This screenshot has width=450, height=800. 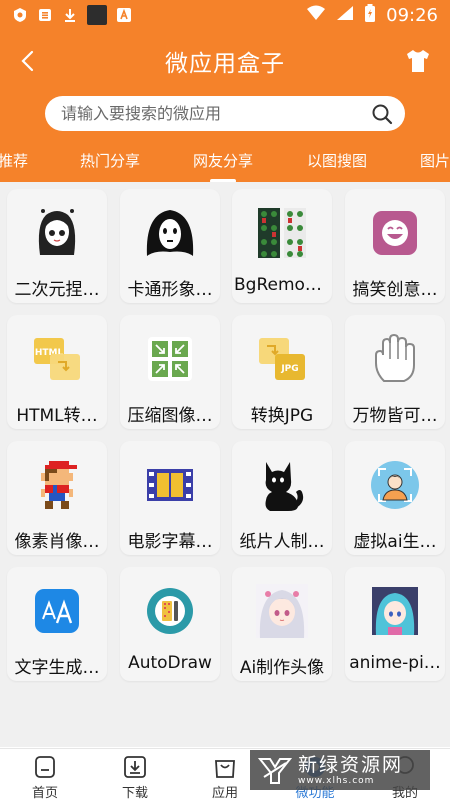 I want to click on nav-label: 下载, so click(x=134, y=793).